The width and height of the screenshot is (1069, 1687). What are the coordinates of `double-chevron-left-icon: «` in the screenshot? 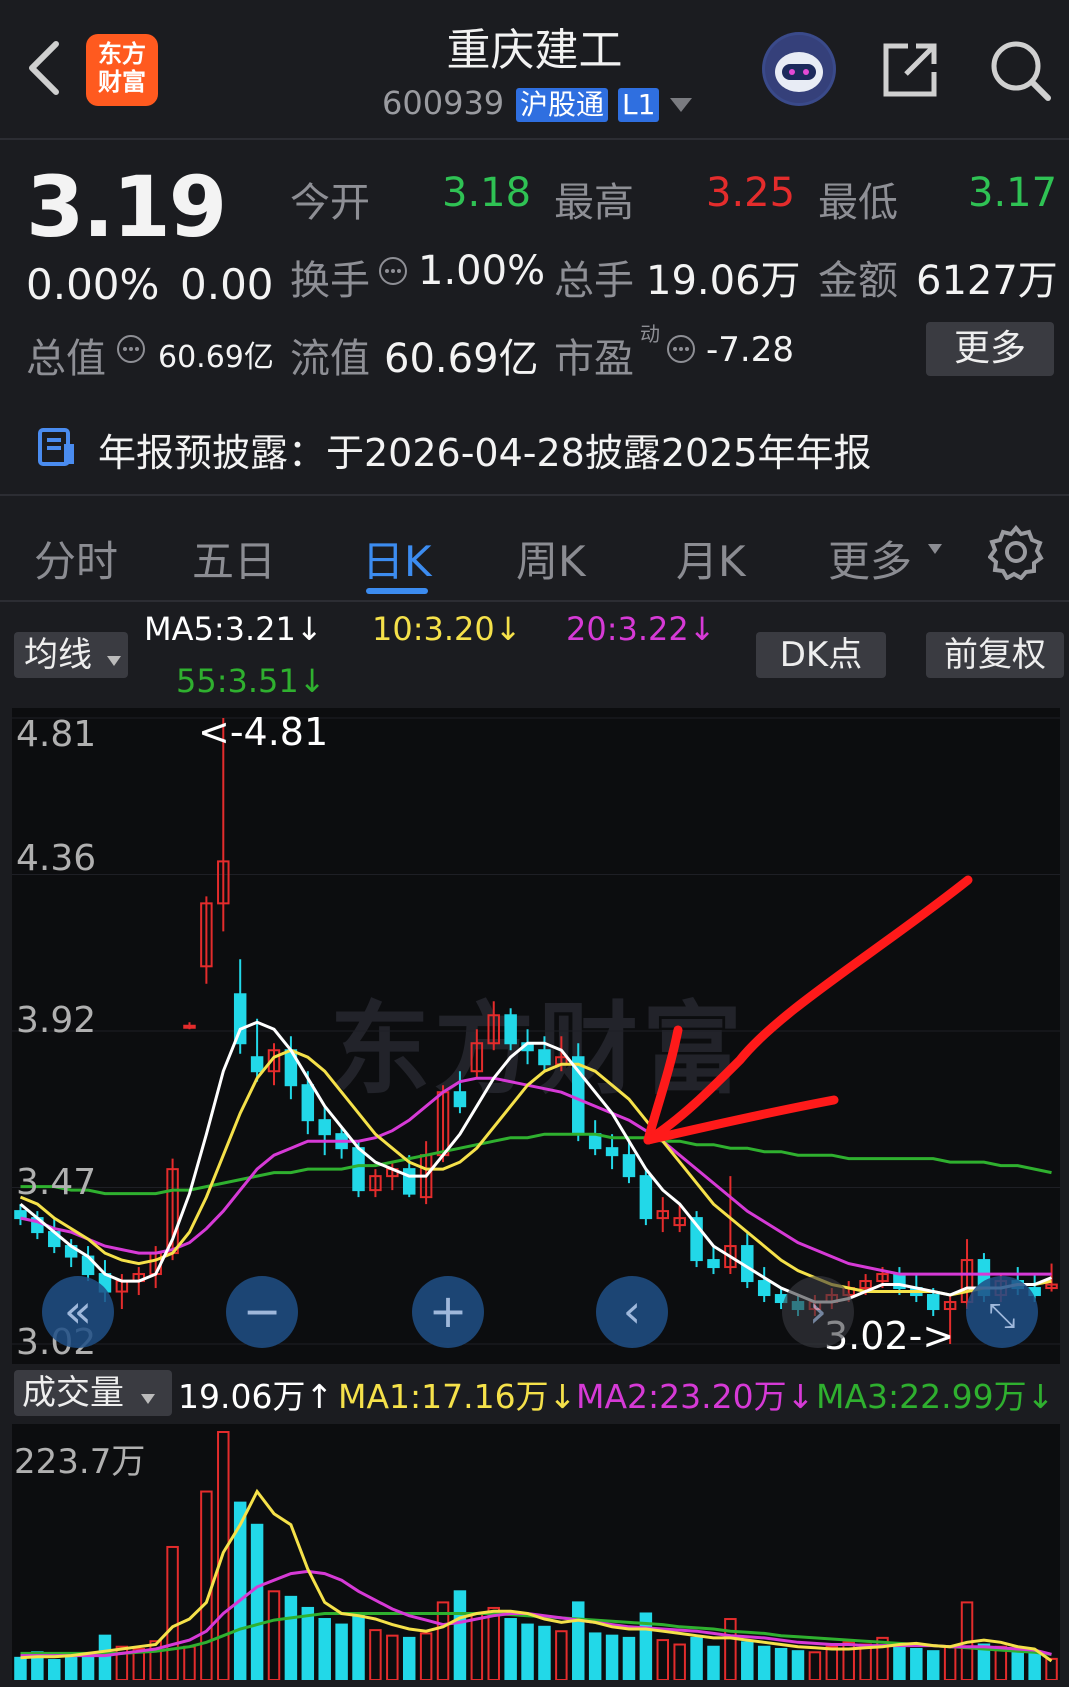 It's located at (78, 1311).